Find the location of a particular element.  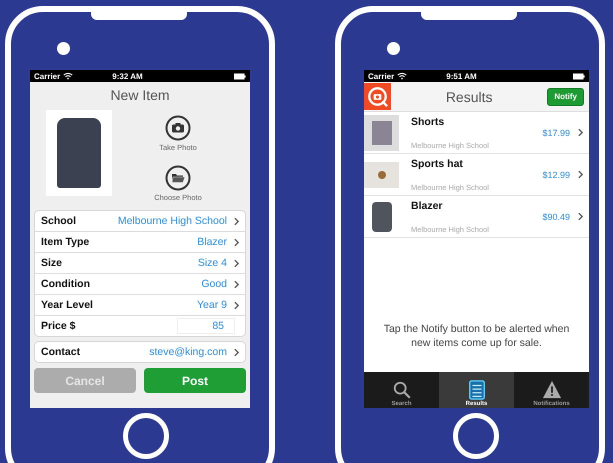

folder-icon is located at coordinates (177, 177).